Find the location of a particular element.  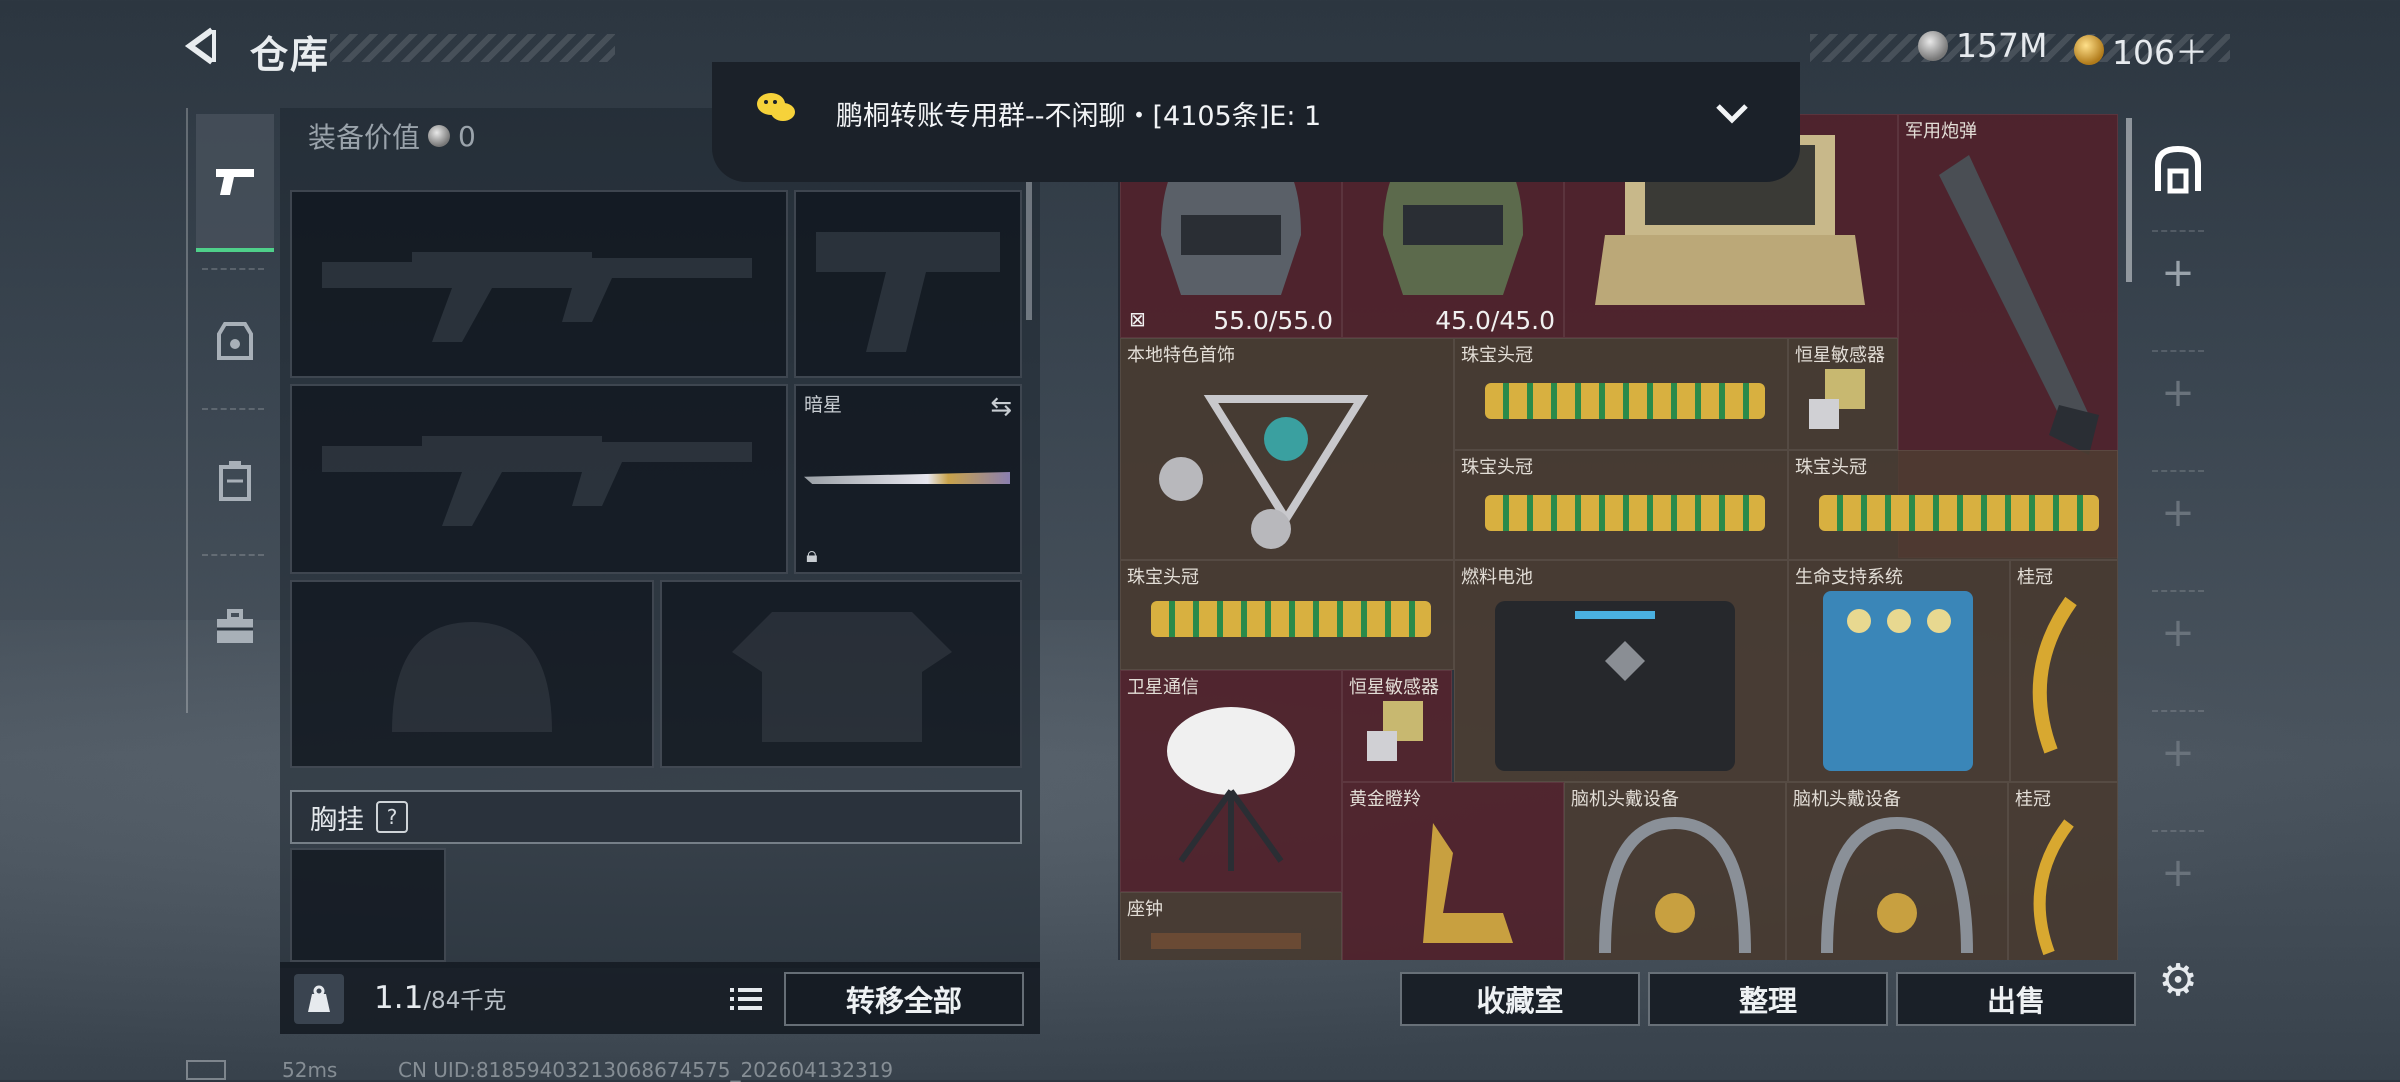

item-label: 座钟 is located at coordinates (1145, 909).